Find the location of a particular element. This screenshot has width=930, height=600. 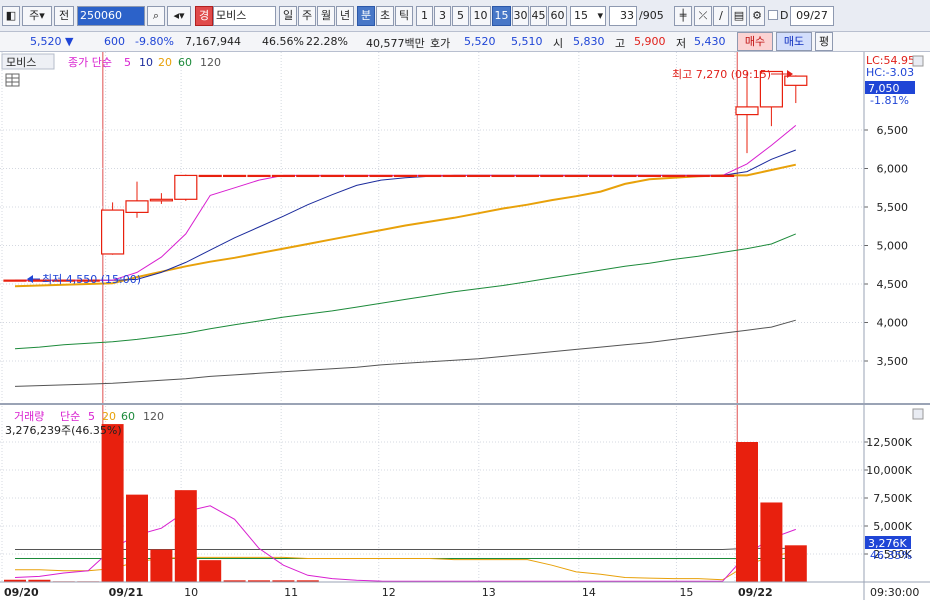

low-annotation: 최저 4,550 (15:00) is located at coordinates (91, 279).